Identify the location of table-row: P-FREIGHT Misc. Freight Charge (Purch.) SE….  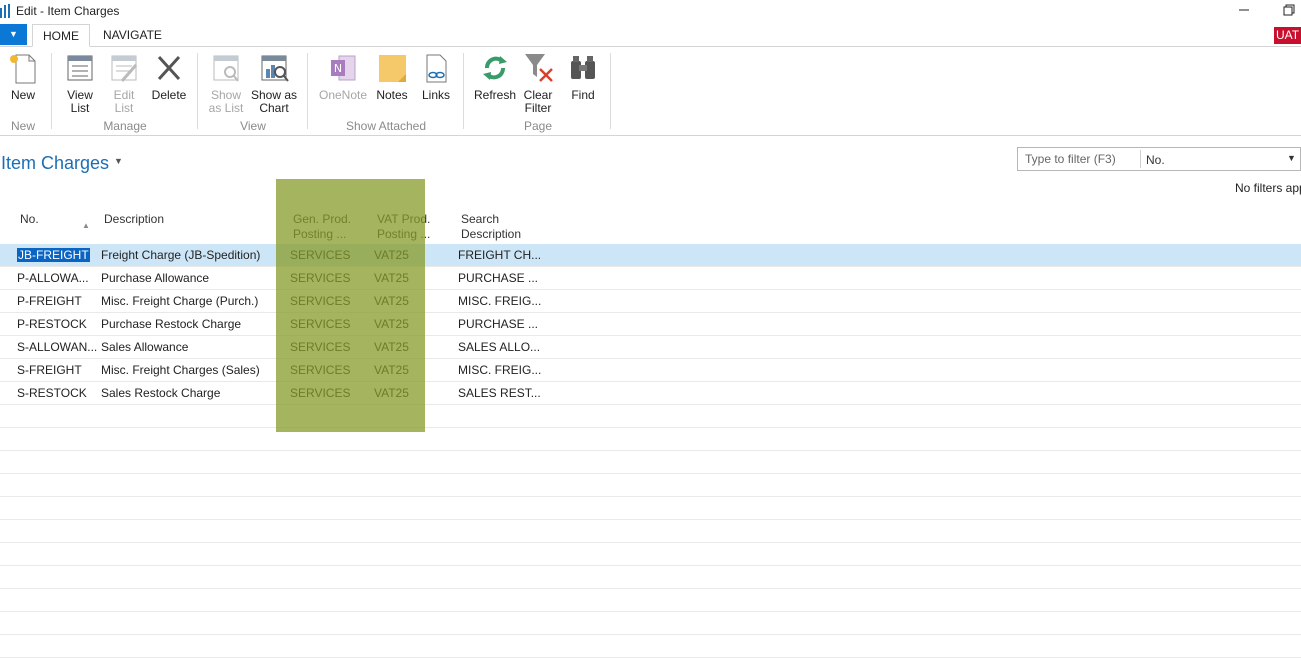
(650, 301).